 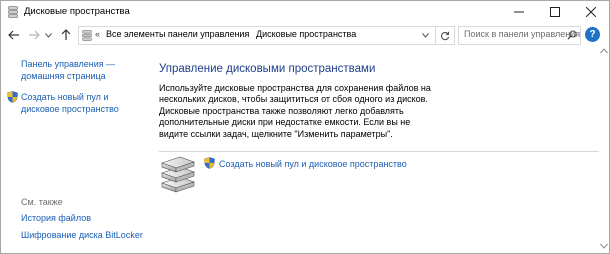 I want to click on storage-spaces-large-icon, so click(x=178, y=174).